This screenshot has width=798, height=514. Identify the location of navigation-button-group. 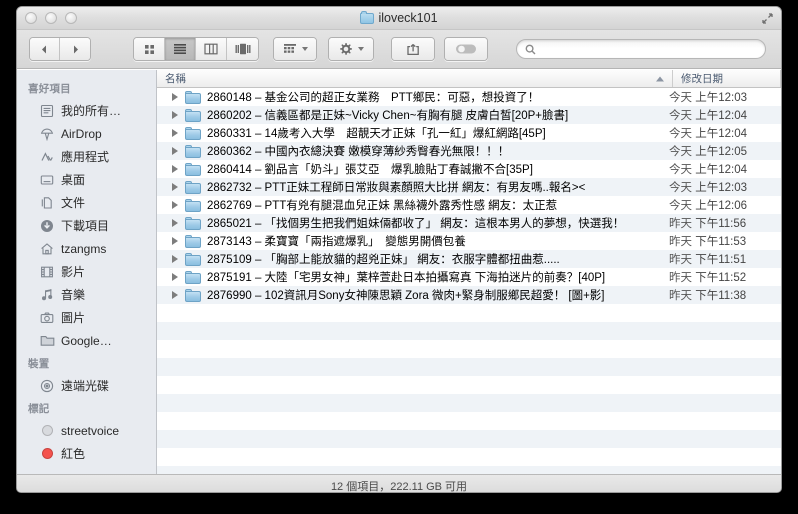
(60, 49).